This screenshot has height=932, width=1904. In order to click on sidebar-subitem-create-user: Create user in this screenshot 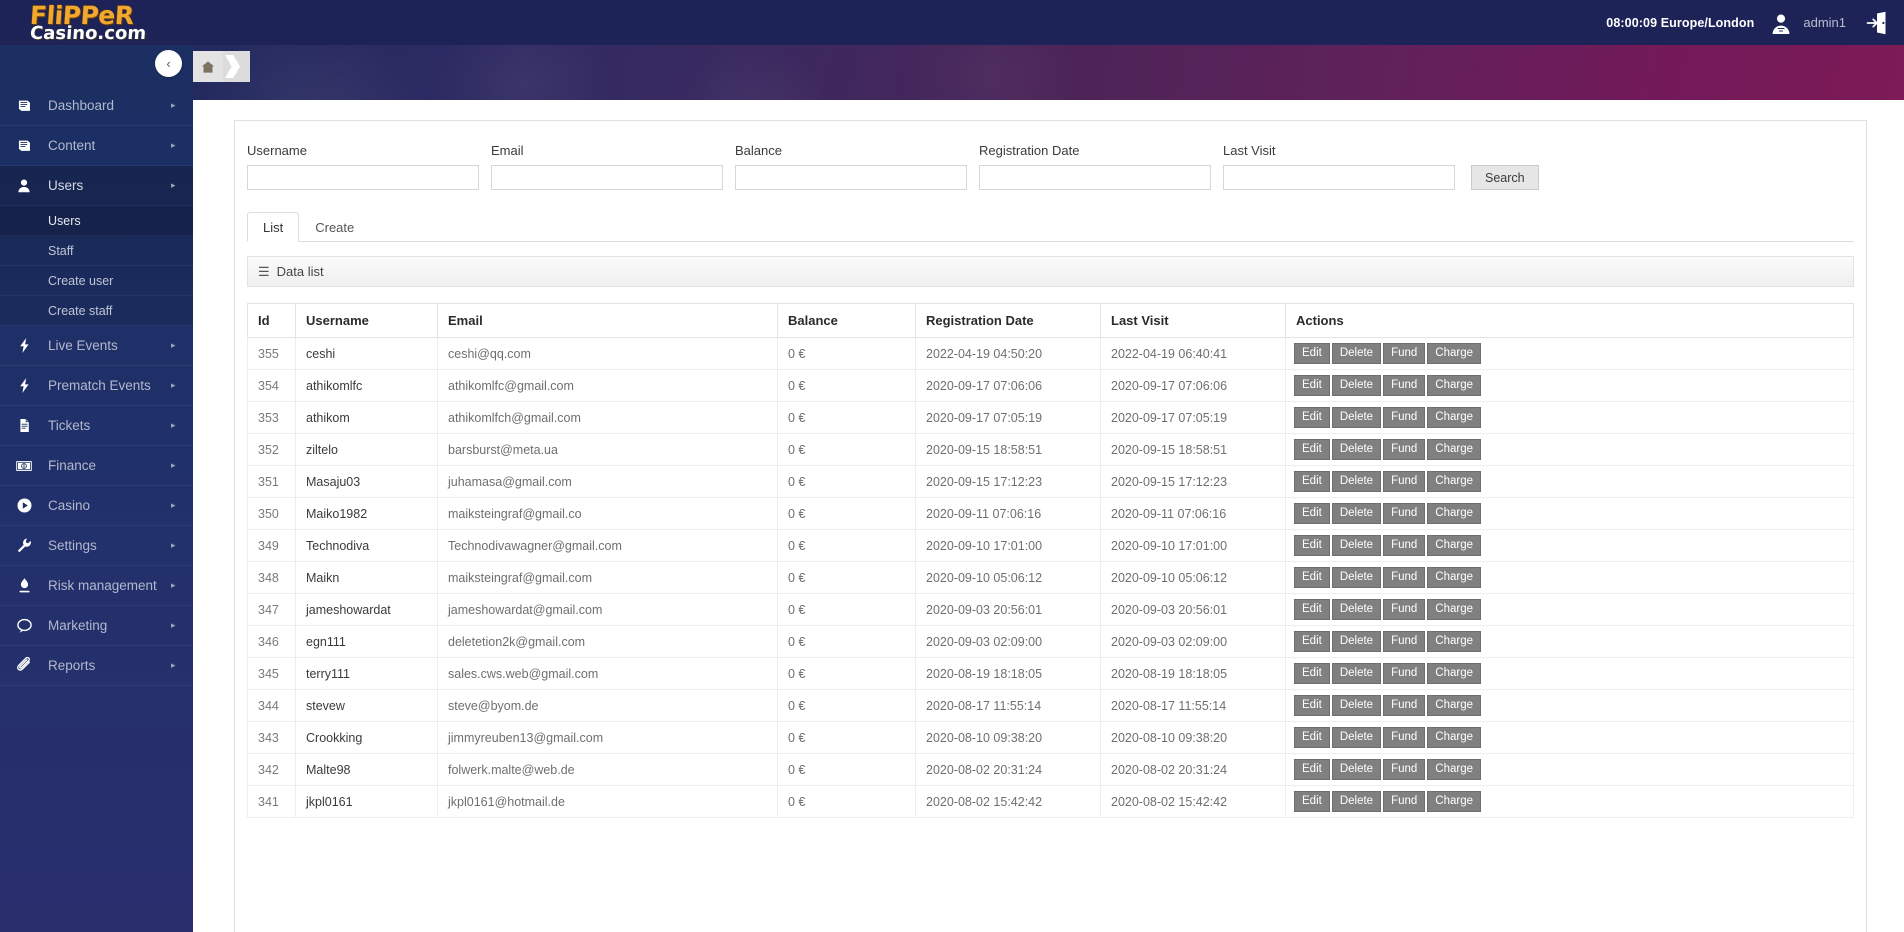, I will do `click(96, 281)`.